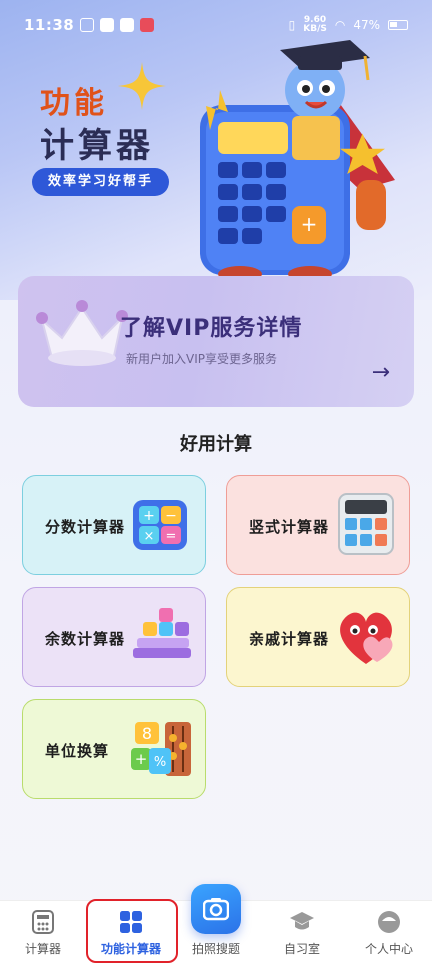  What do you see at coordinates (297, 160) in the screenshot?
I see `mascot-calculator-illustration: +` at bounding box center [297, 160].